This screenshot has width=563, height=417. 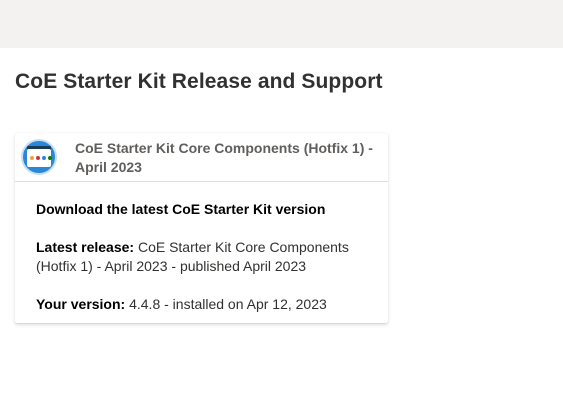 I want to click on page-title: CoE Starter Kit Release and Support, so click(x=199, y=81).